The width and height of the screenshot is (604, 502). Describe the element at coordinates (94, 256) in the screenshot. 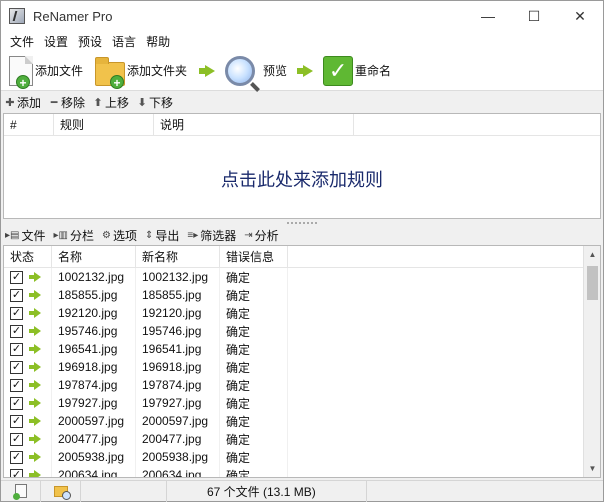

I see `col-name: 名称` at that location.